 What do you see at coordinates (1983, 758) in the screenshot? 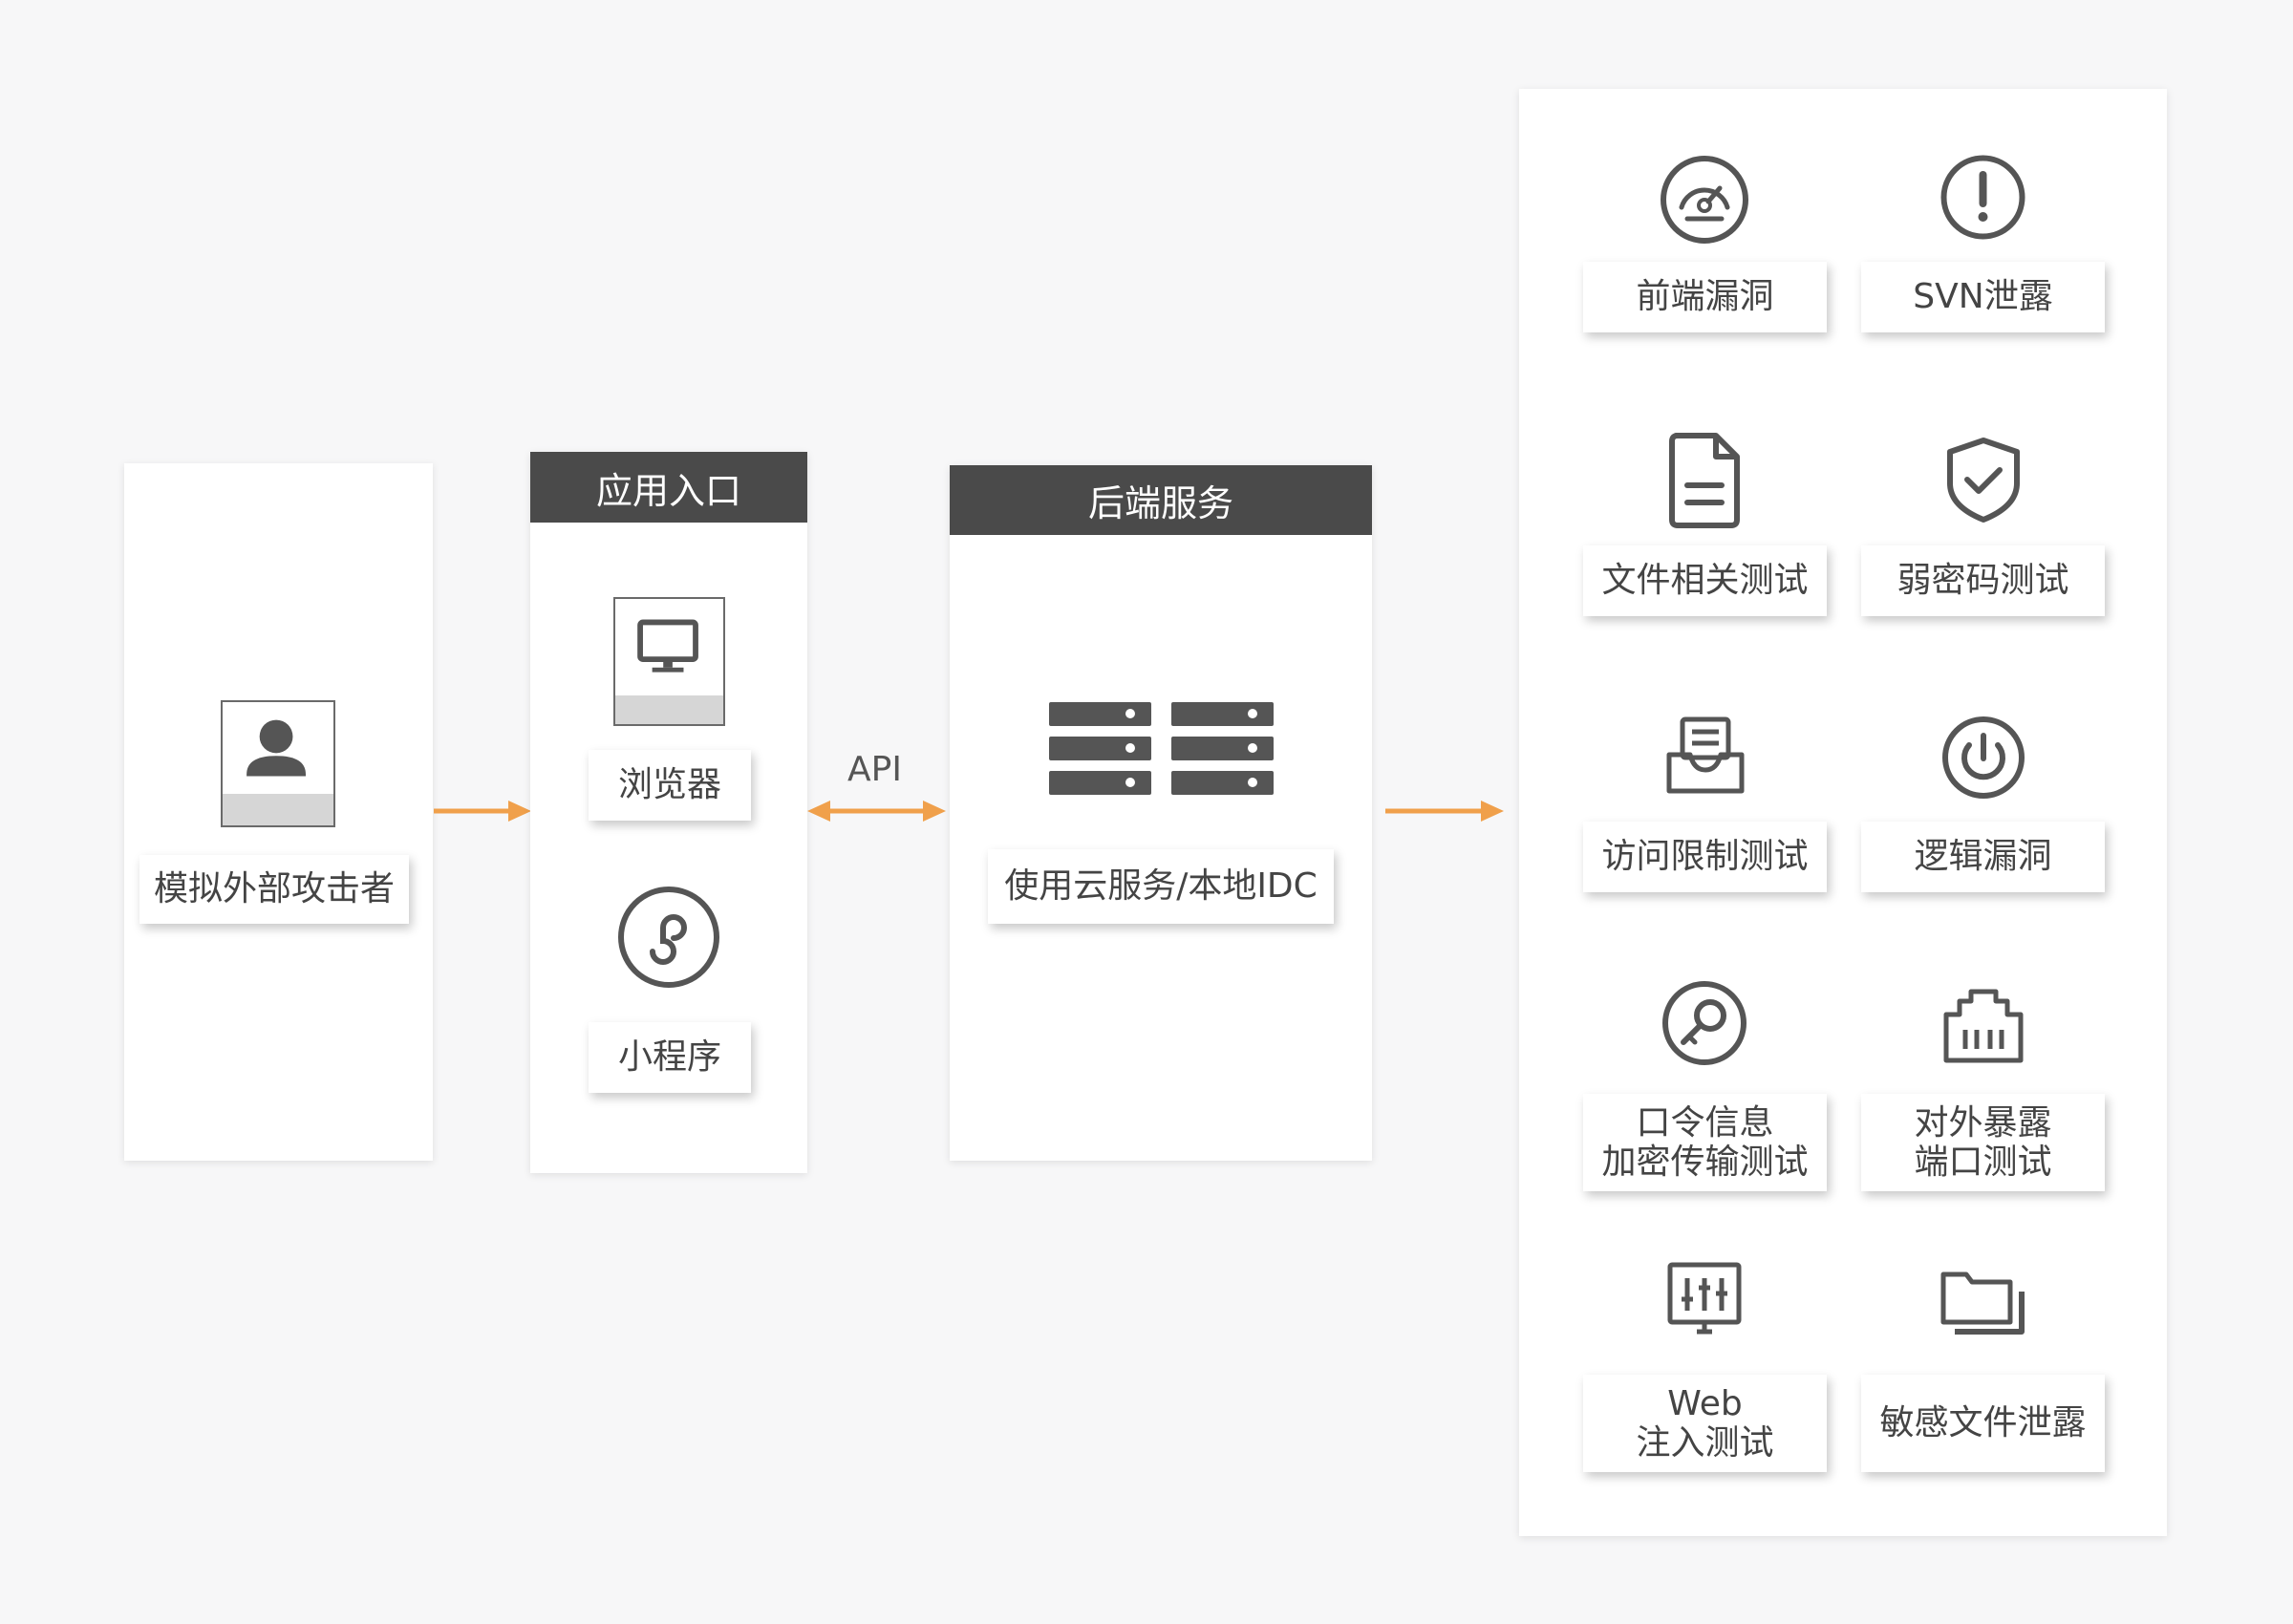
I see `power-circle-icon` at bounding box center [1983, 758].